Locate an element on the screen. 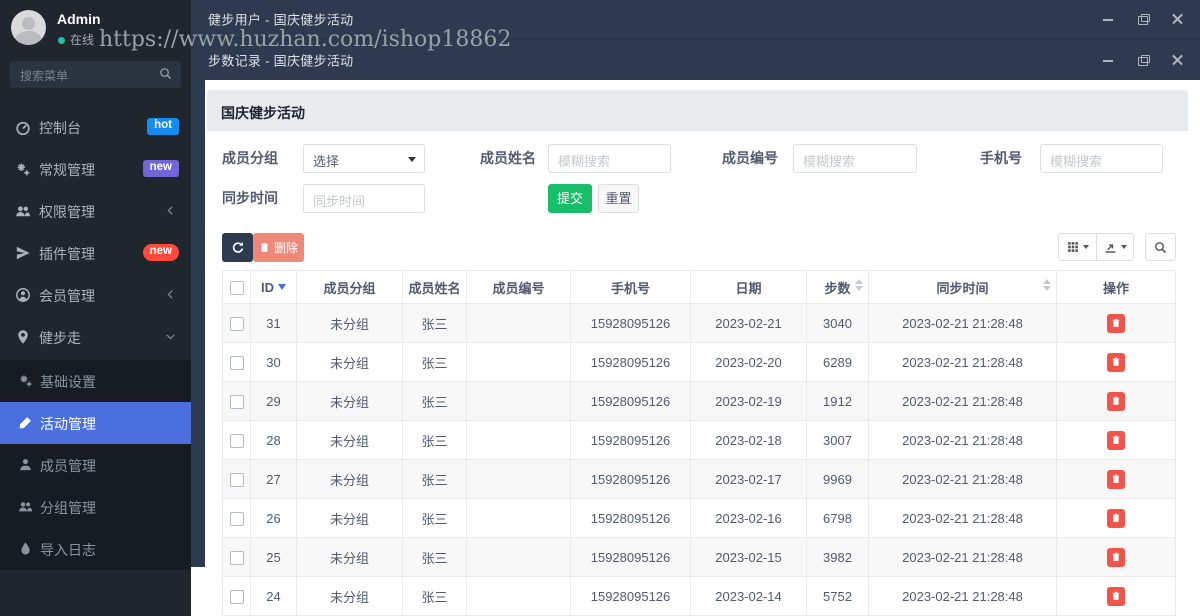 This screenshot has width=1200, height=616. chevron-left-icon is located at coordinates (171, 295).